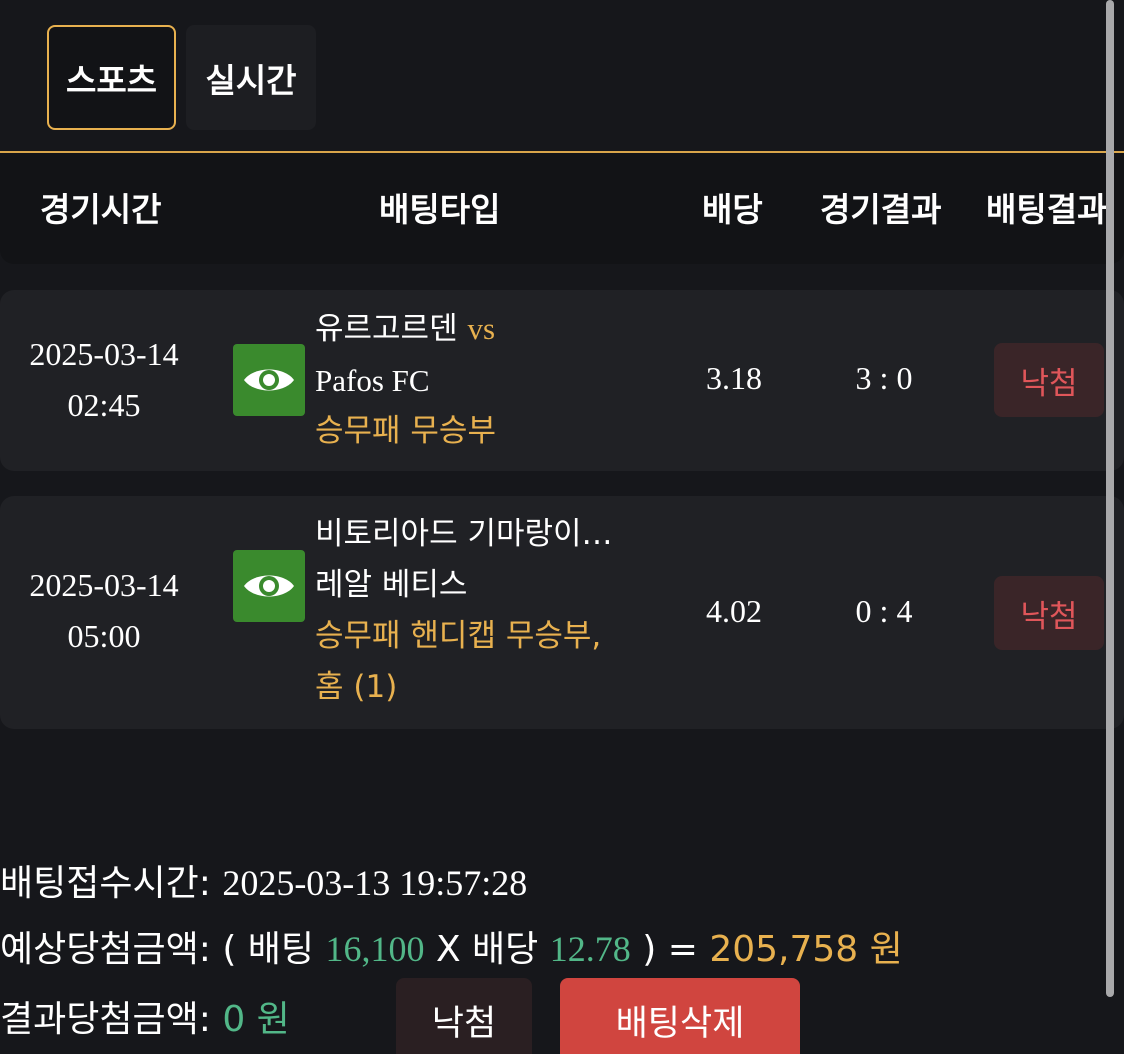  Describe the element at coordinates (104, 405) in the screenshot. I see `game-time: 02:45` at that location.